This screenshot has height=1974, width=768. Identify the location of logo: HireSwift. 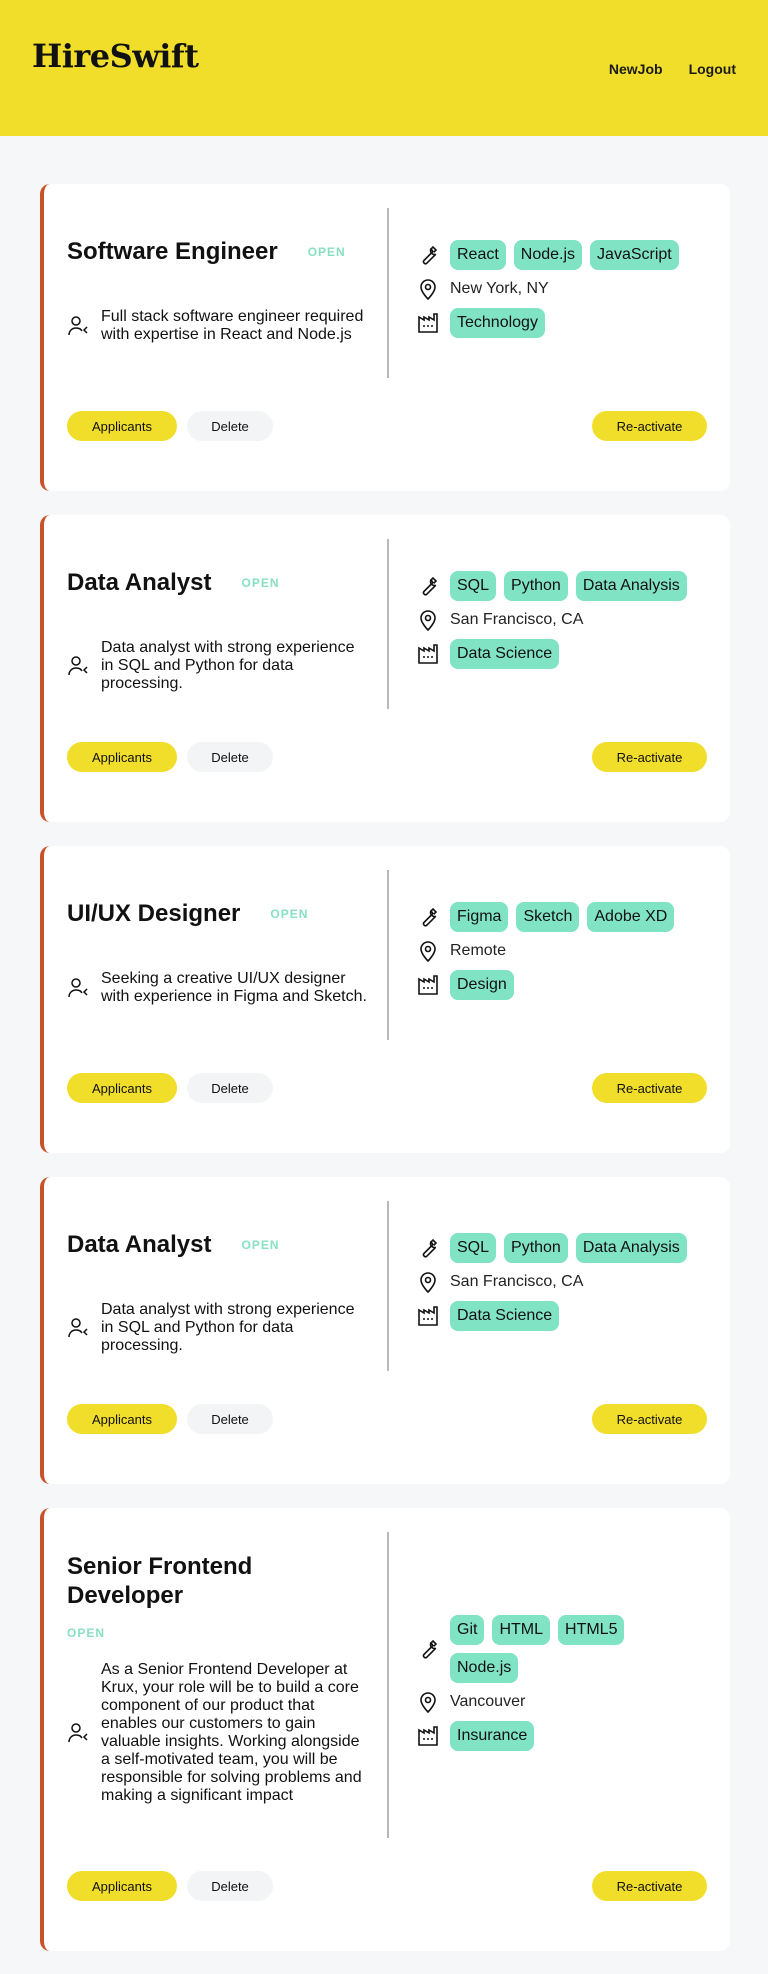
(115, 56).